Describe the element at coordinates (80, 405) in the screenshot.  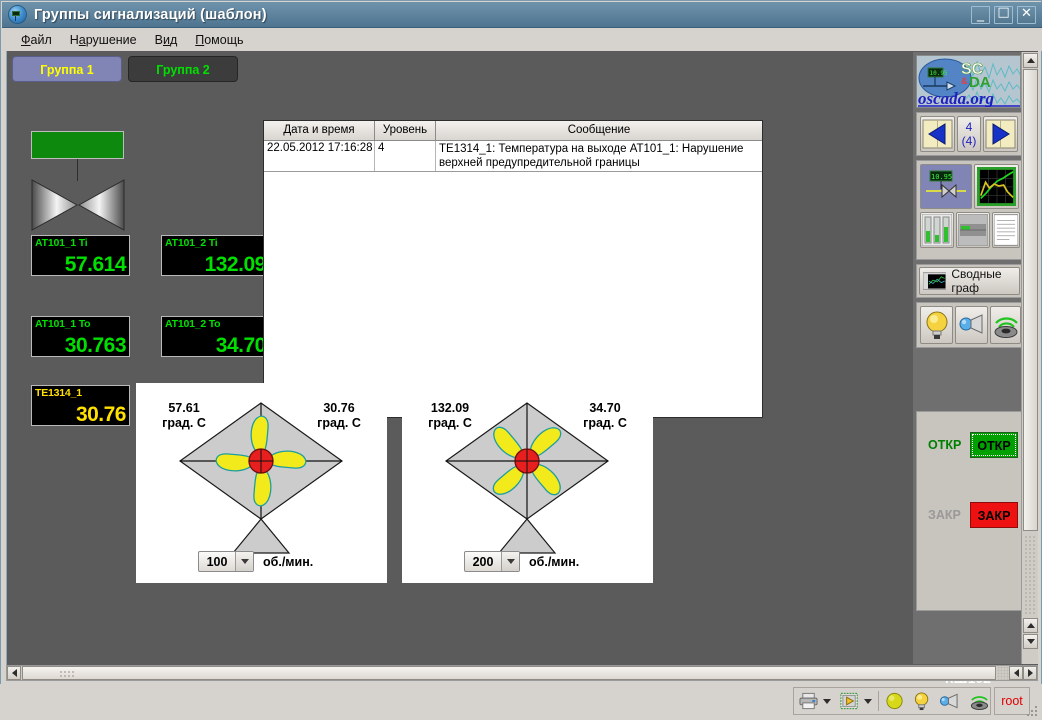
I see `meter-te1314-1: TE1314_1 30.76` at that location.